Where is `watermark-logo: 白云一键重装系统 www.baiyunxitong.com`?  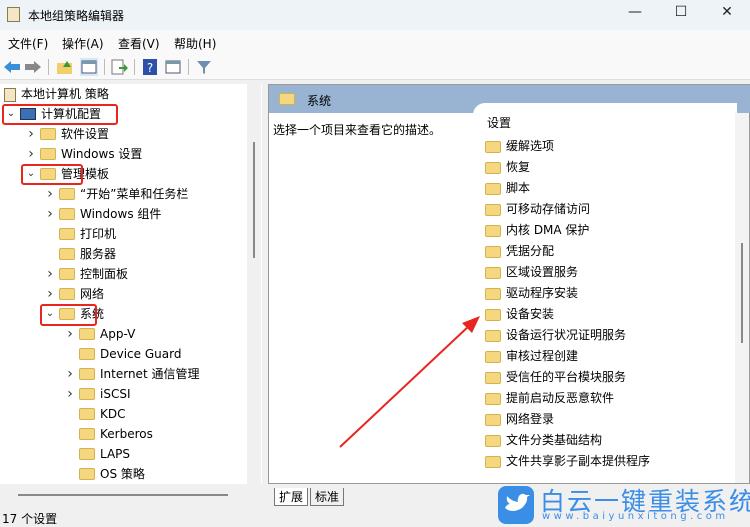 watermark-logo: 白云一键重装系统 www.baiyunxitong.com is located at coordinates (624, 505).